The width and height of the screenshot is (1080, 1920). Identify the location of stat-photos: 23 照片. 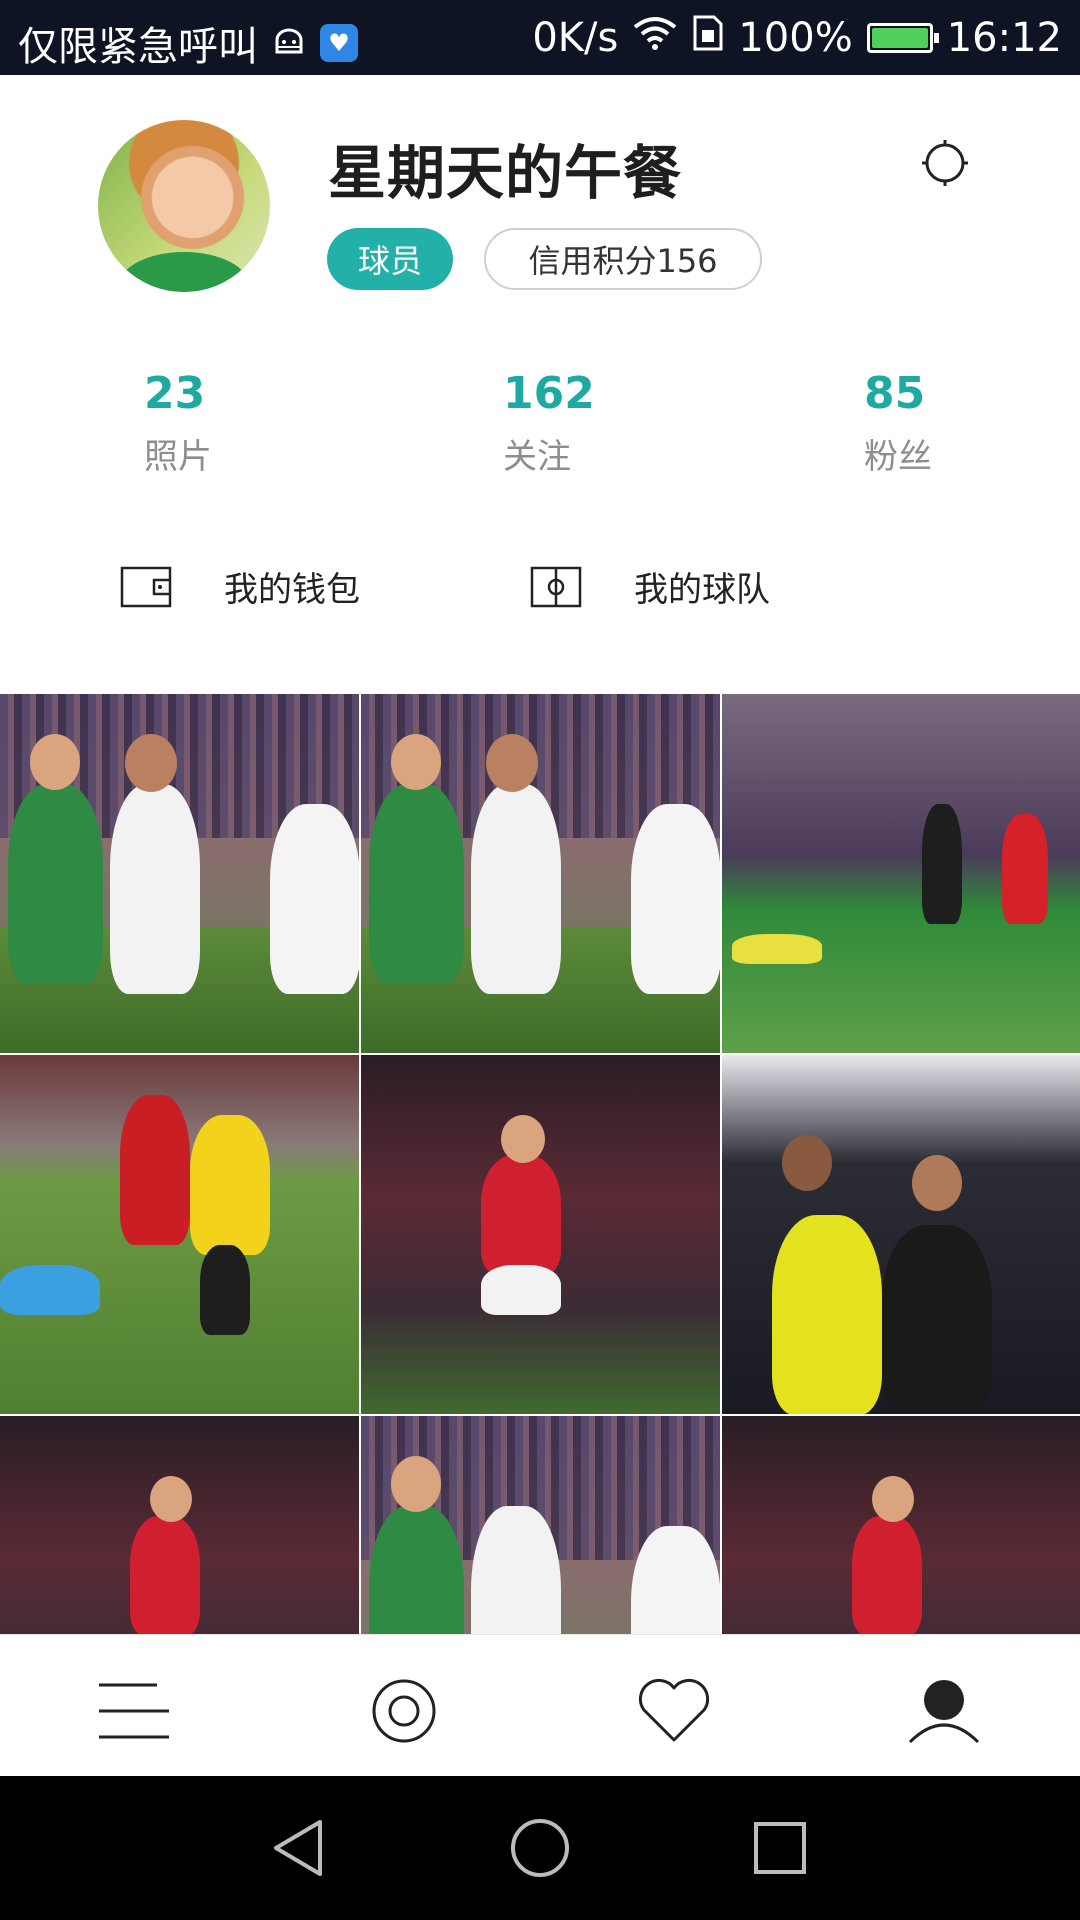
(178, 423).